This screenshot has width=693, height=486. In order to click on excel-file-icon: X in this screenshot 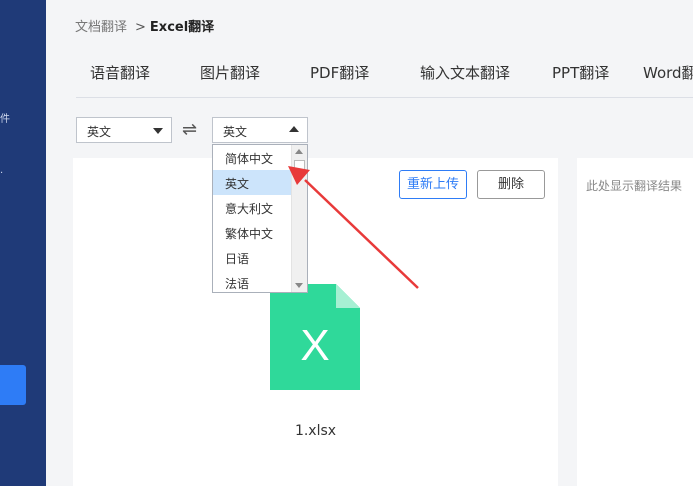, I will do `click(315, 337)`.